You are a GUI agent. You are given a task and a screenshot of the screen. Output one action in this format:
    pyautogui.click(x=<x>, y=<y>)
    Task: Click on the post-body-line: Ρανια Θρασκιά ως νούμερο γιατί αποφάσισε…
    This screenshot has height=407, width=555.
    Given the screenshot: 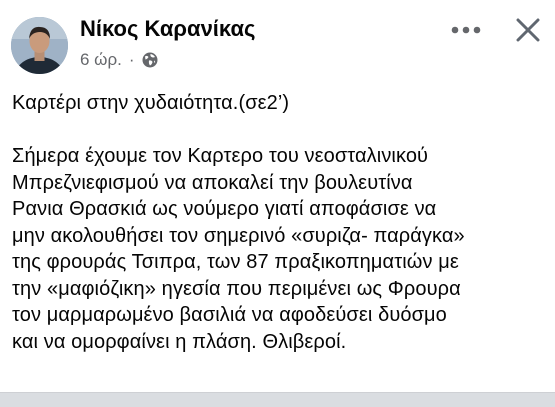 What is the action you would take?
    pyautogui.click(x=224, y=209)
    